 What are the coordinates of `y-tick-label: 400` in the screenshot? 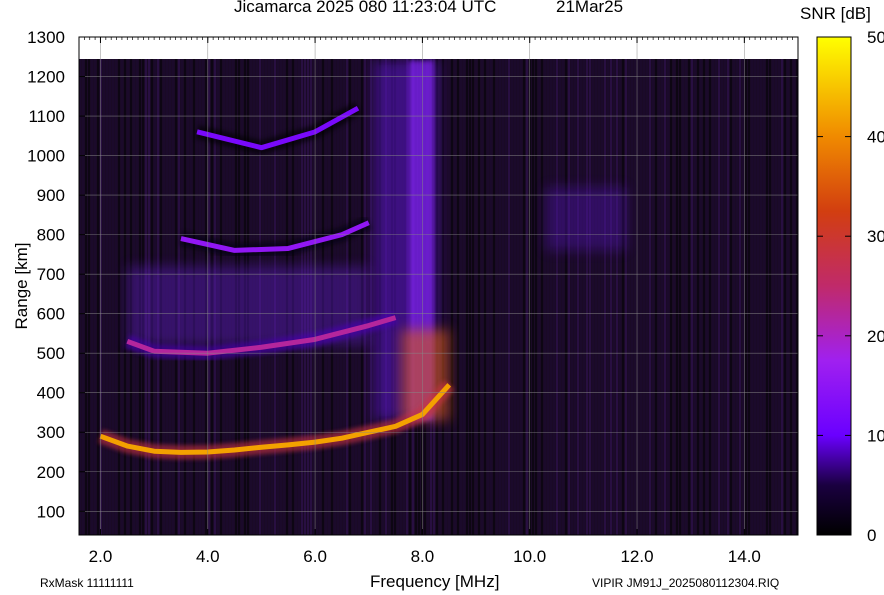 It's located at (51, 393).